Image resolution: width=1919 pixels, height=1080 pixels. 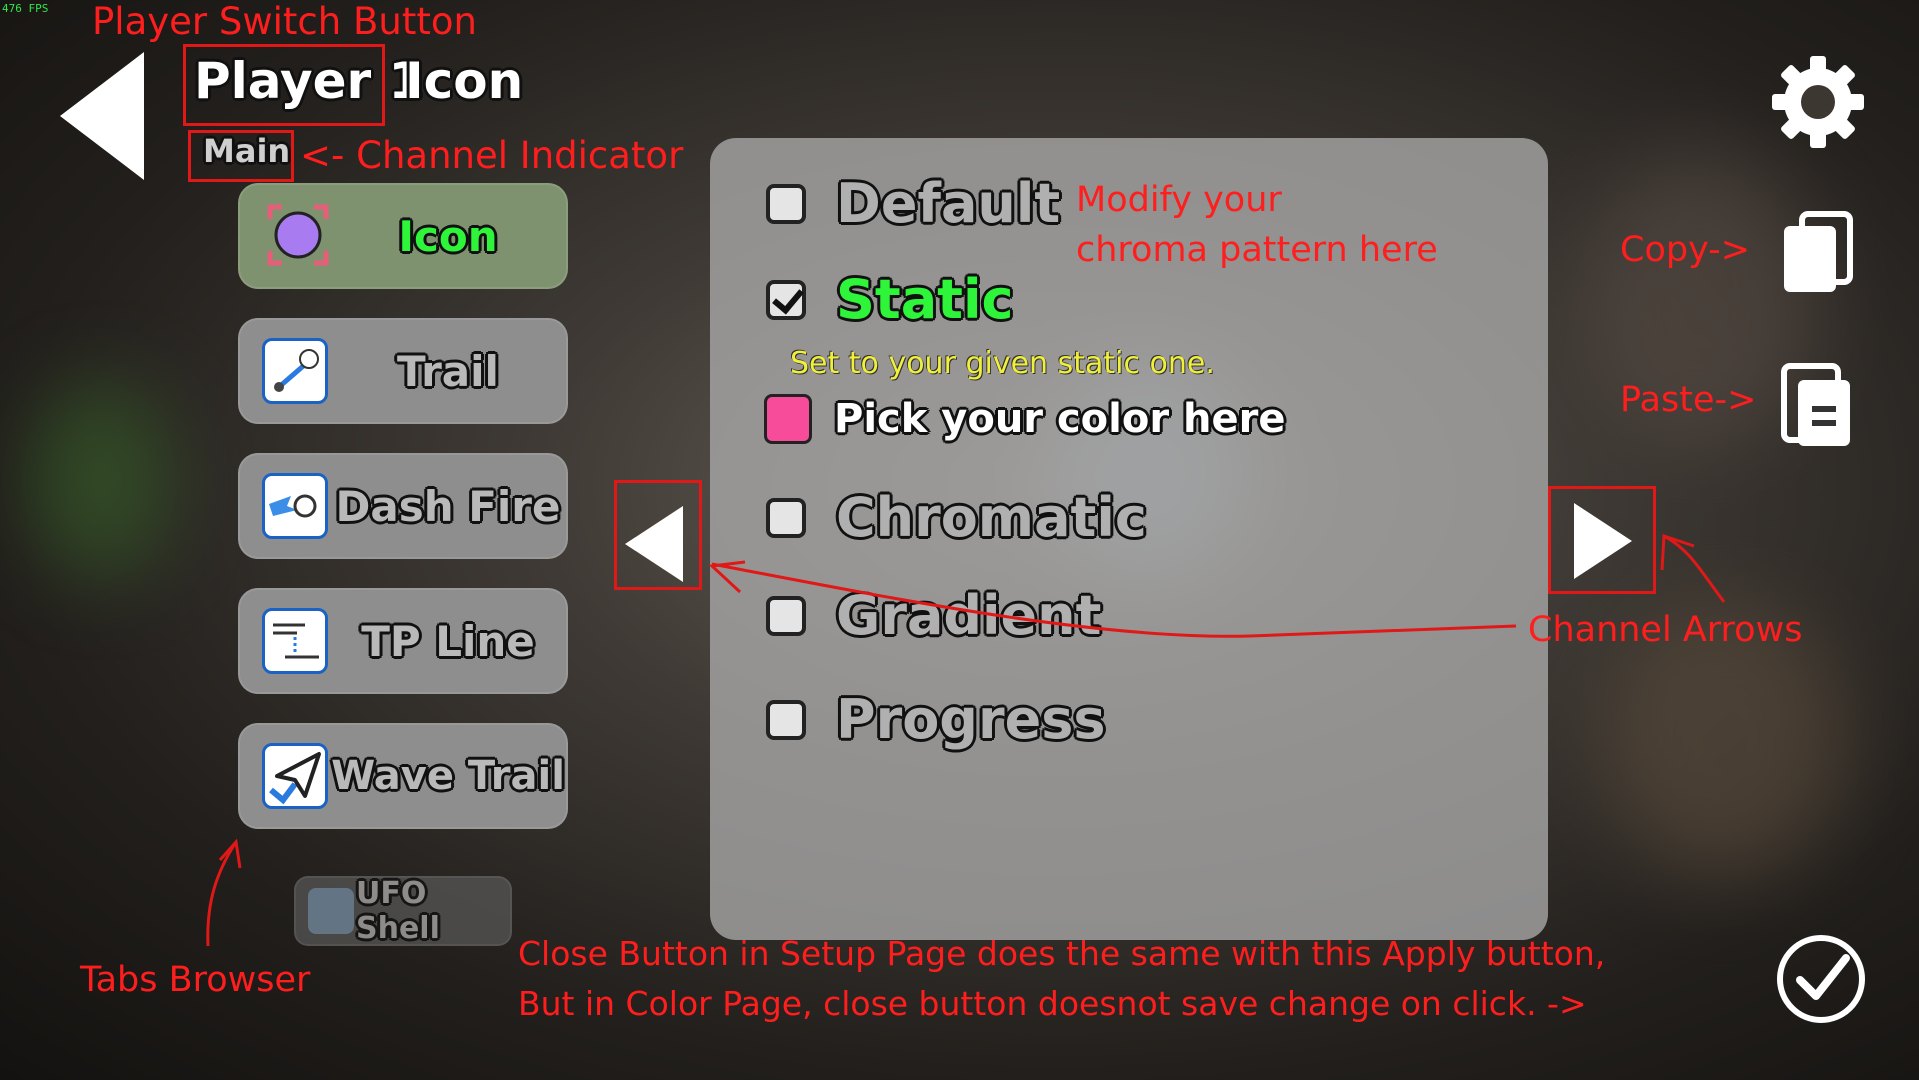 What do you see at coordinates (1688, 400) in the screenshot?
I see `annotation-paste: Paste->` at bounding box center [1688, 400].